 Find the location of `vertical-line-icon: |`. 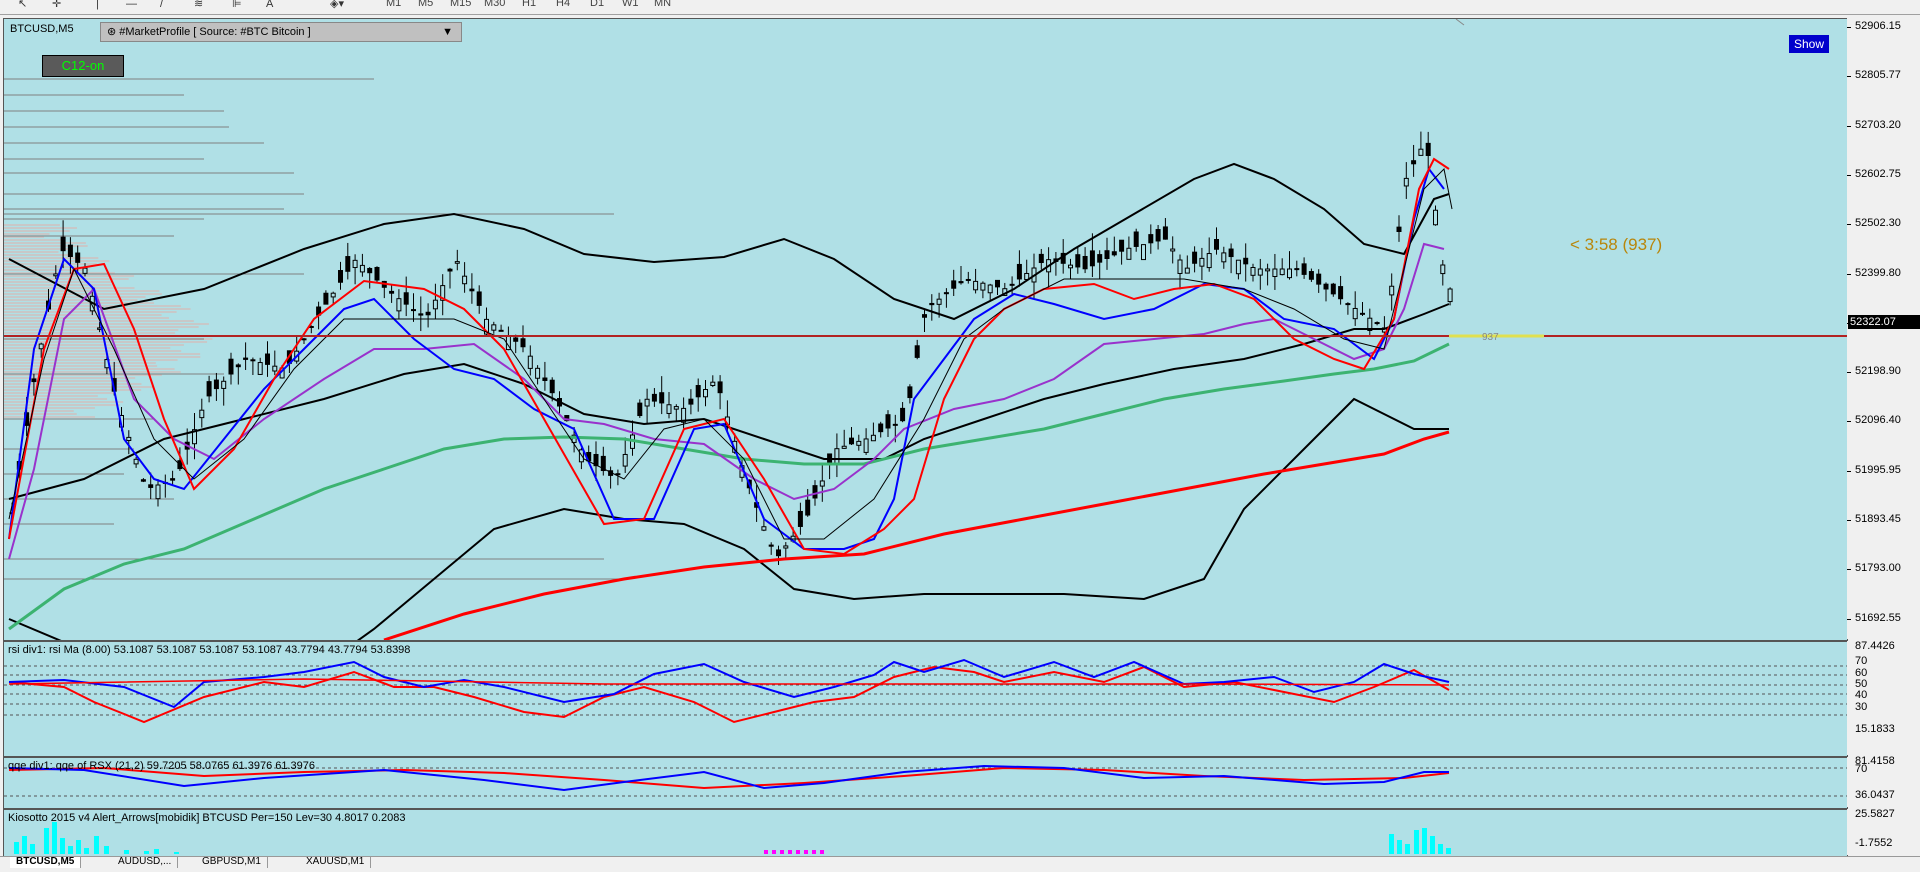

vertical-line-icon: | is located at coordinates (97, 5).